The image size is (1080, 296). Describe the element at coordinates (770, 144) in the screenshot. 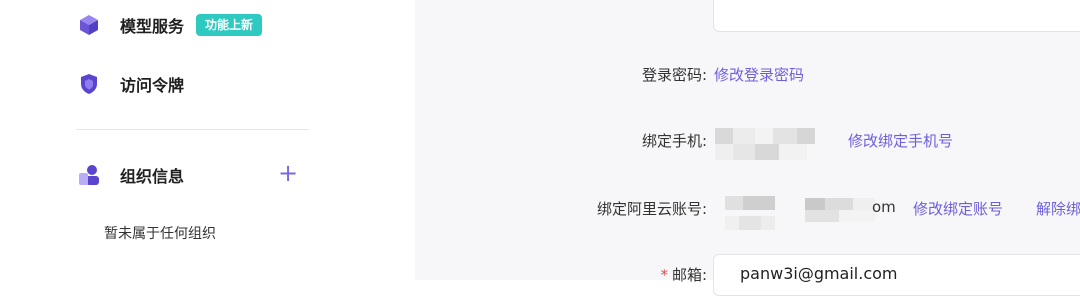

I see `phone-number-masked` at that location.